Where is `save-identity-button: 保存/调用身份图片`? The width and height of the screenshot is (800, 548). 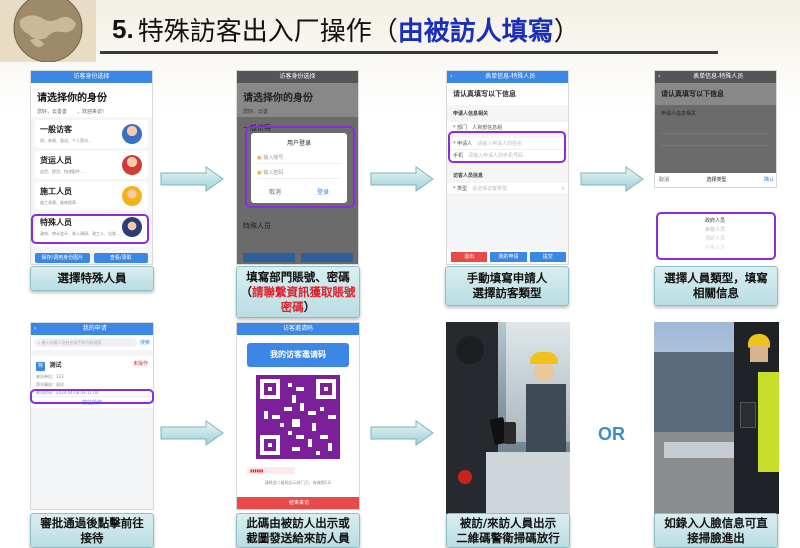
save-identity-button: 保存/调用身份图片 is located at coordinates (62, 258).